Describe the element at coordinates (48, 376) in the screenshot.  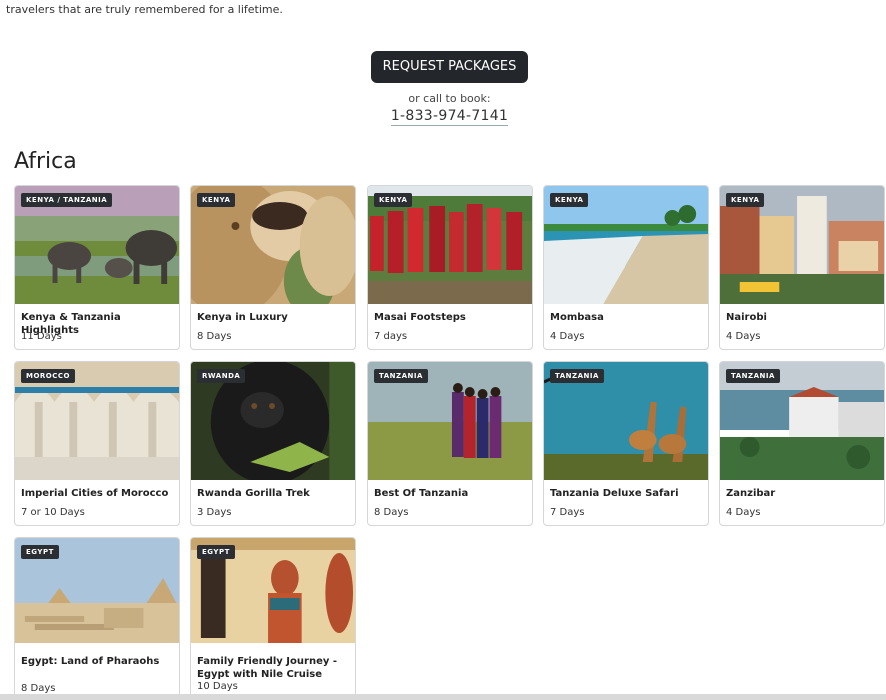
I see `country-badge: MOROCCO` at that location.